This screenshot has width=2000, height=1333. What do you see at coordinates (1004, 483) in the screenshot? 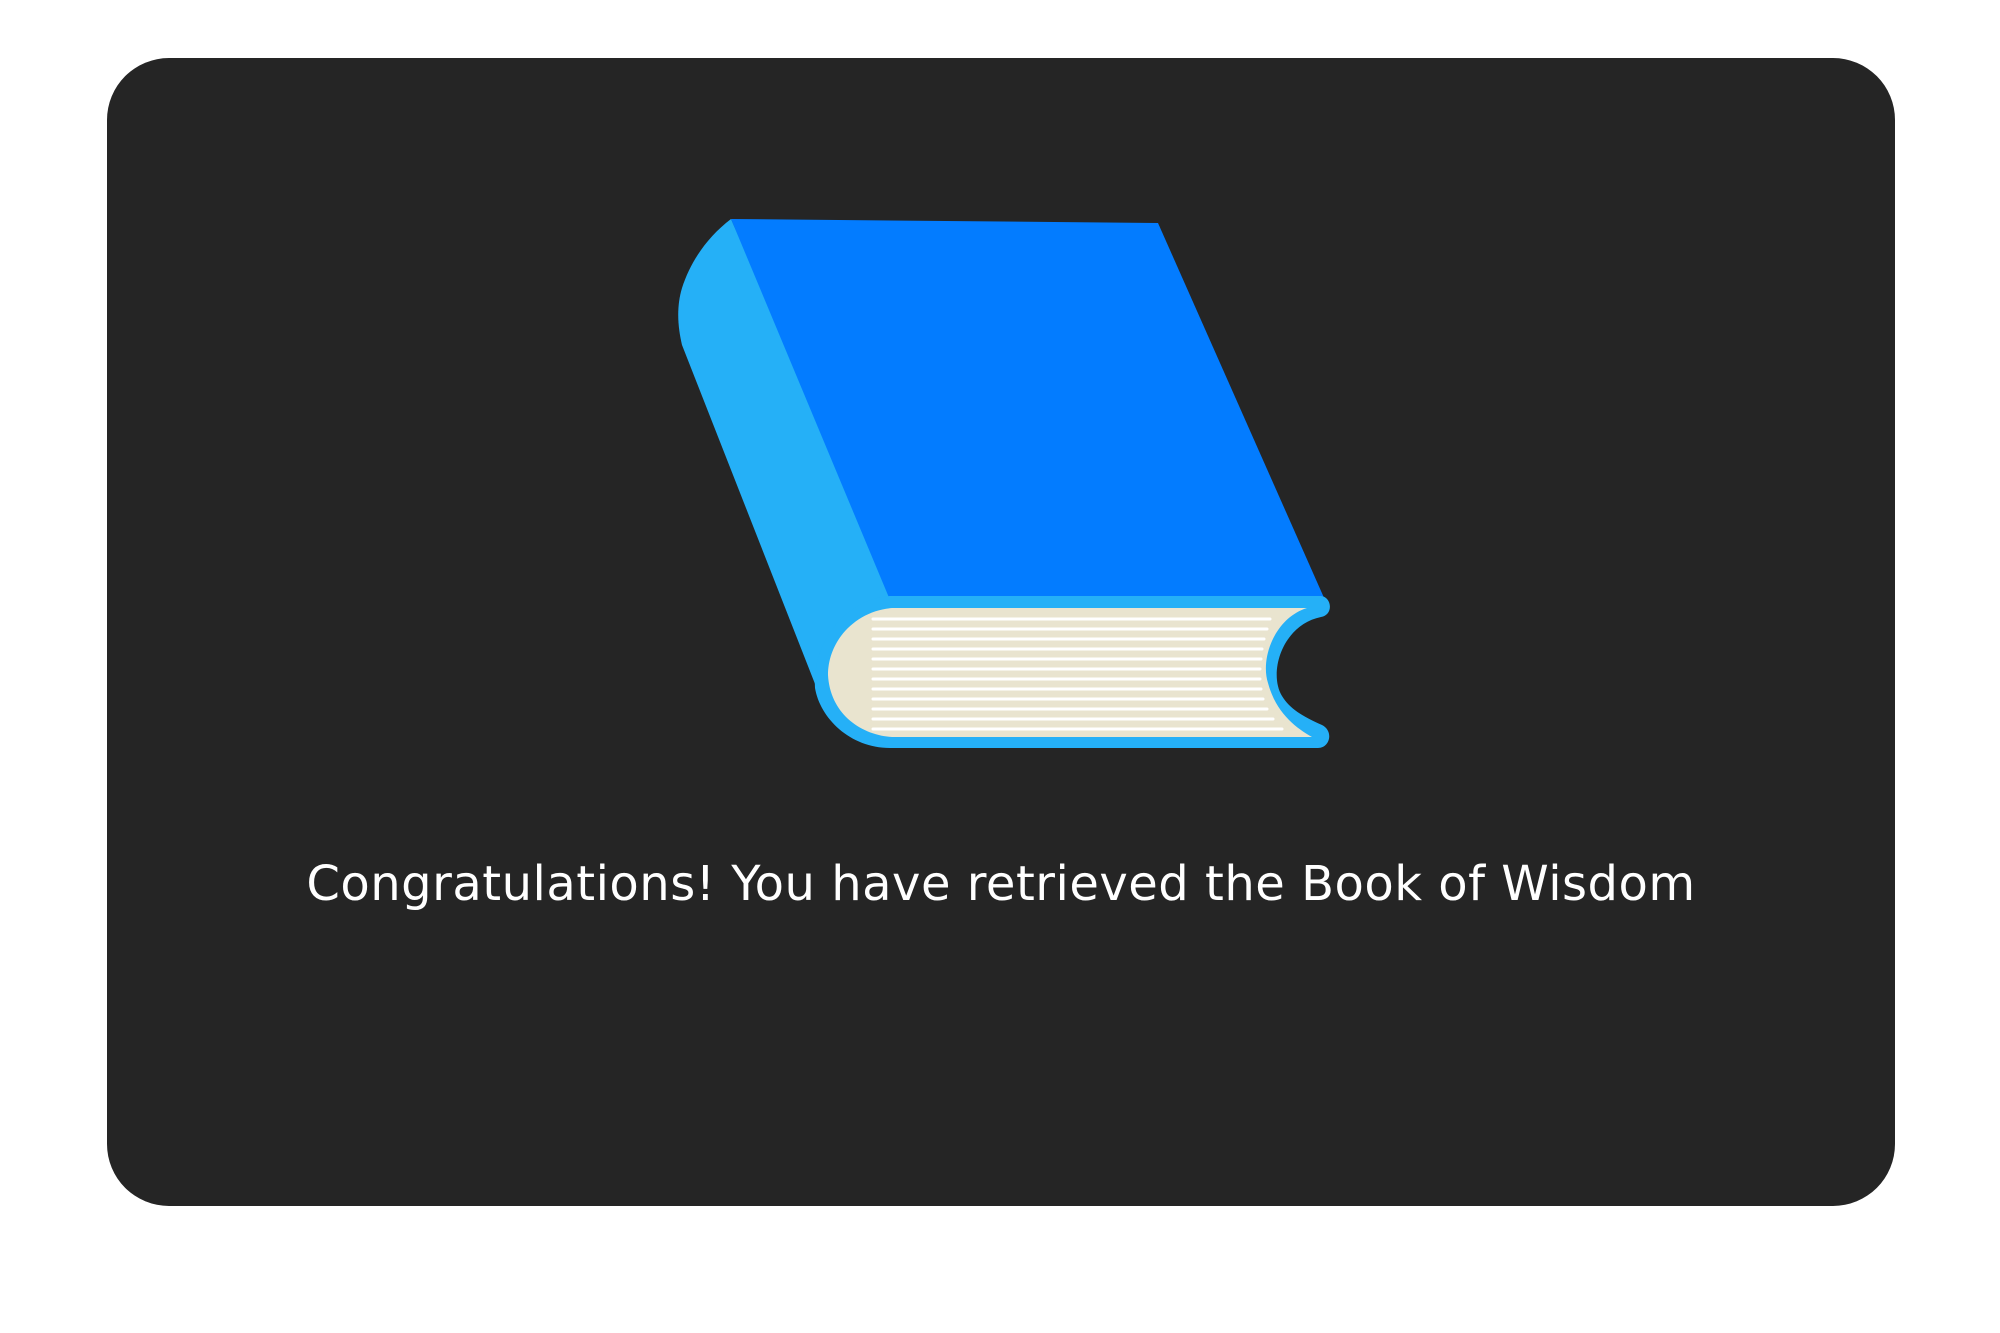
I see `book-illustration` at bounding box center [1004, 483].